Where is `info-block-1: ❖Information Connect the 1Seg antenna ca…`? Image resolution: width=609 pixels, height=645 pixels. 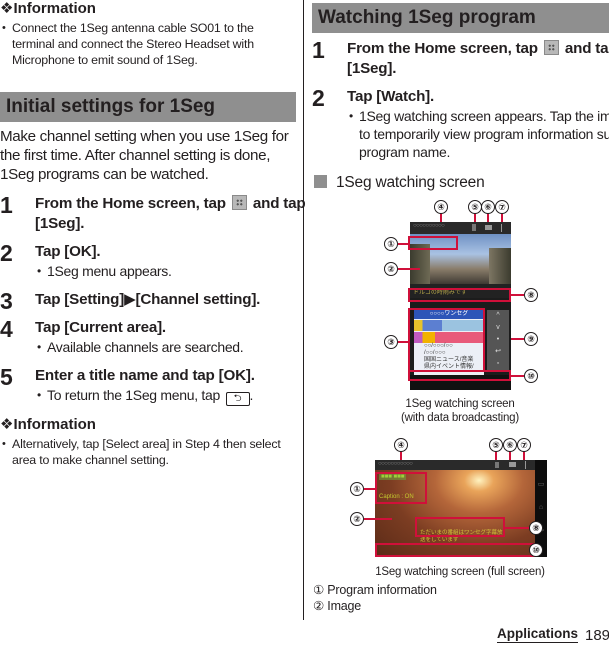
info-block-1: ❖Information Connect the 1Seg antenna ca… is located at coordinates (148, 34).